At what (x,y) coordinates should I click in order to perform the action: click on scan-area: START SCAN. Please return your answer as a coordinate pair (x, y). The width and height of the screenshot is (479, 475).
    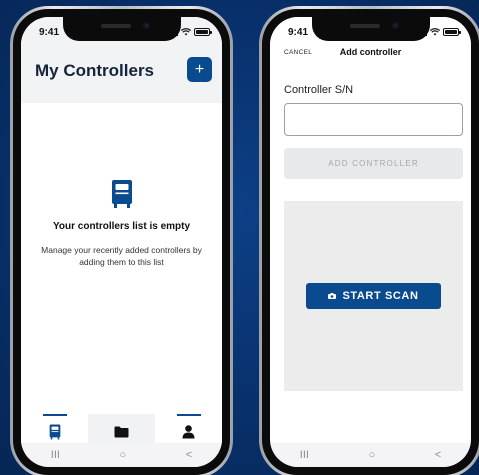
    Looking at the image, I should click on (373, 296).